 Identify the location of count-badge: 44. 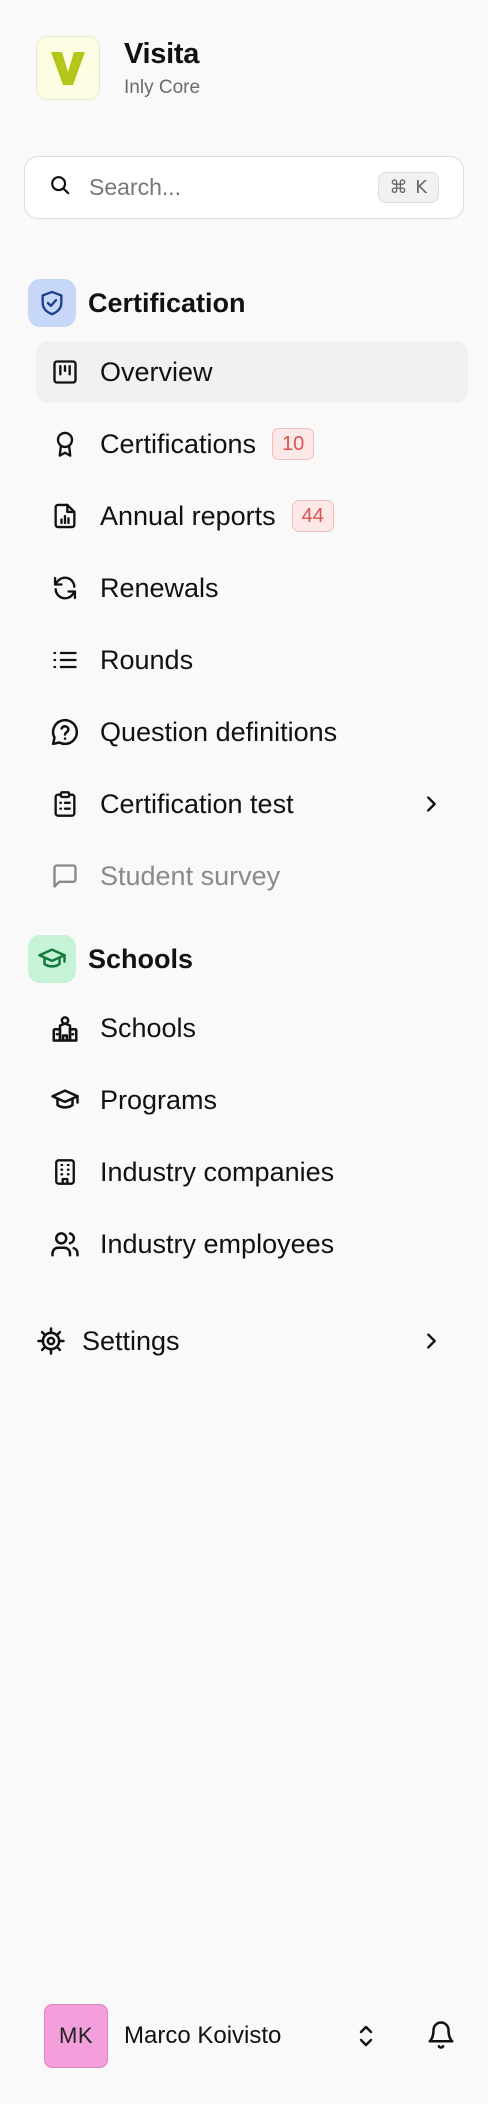
(312, 516).